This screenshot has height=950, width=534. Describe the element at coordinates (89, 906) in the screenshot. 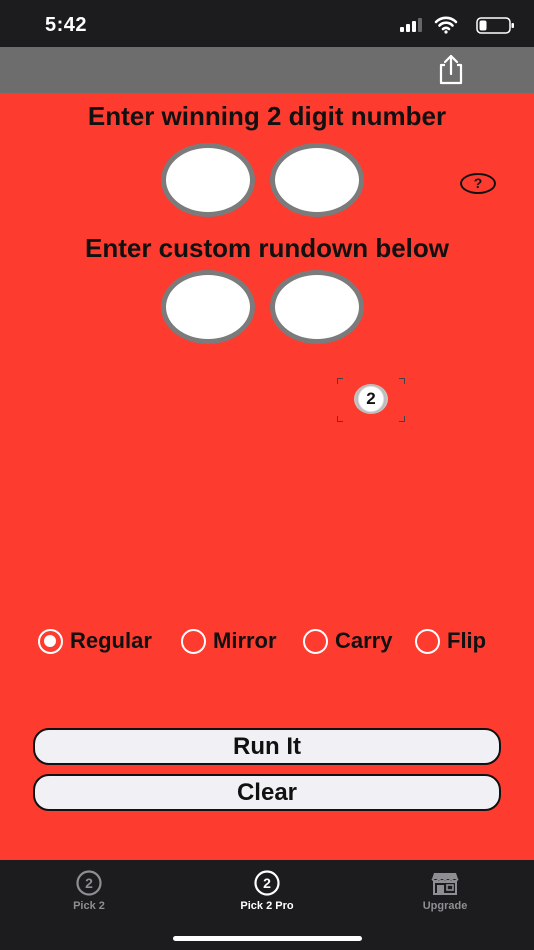

I see `tab-label: Pick 2` at that location.